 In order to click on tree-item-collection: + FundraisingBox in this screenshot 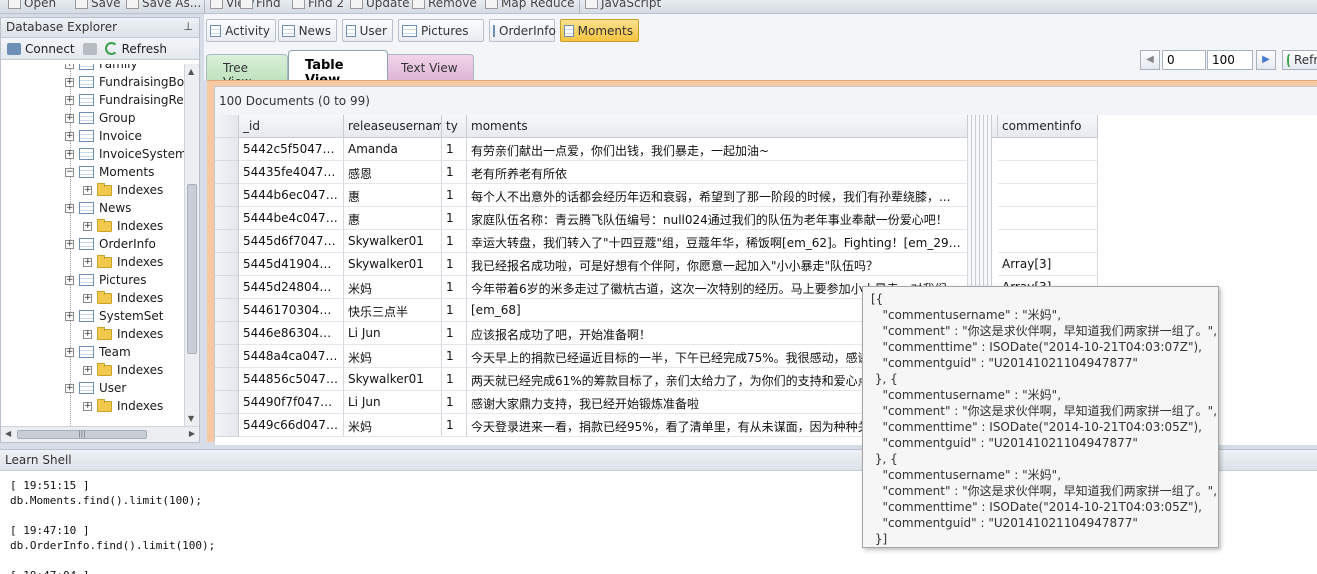, I will do `click(125, 82)`.